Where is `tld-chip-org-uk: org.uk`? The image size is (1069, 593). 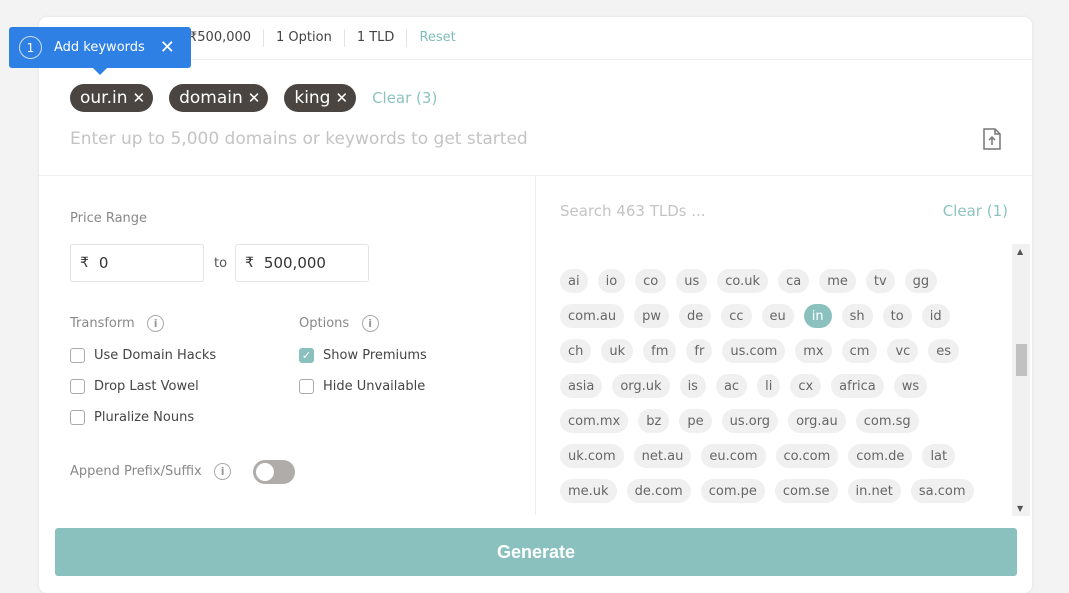 tld-chip-org-uk: org.uk is located at coordinates (641, 386).